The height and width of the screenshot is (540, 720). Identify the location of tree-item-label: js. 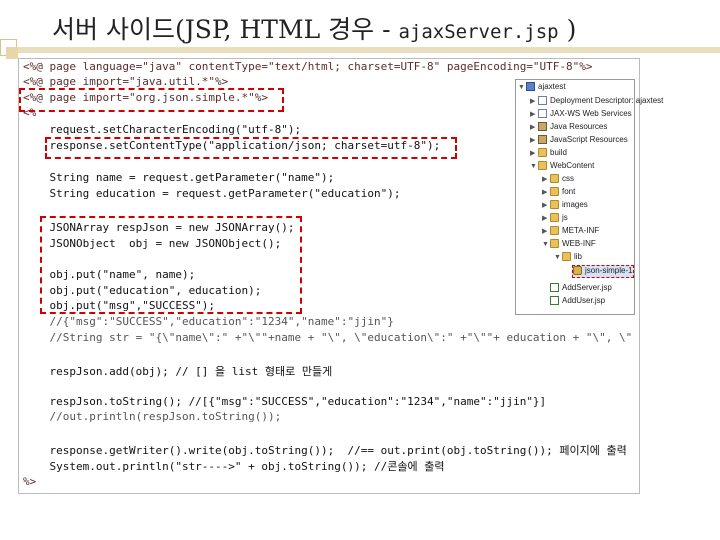
(565, 217).